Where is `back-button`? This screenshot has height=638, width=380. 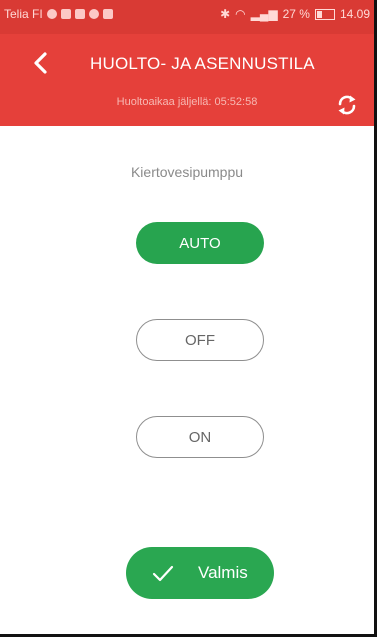
back-button is located at coordinates (40, 63).